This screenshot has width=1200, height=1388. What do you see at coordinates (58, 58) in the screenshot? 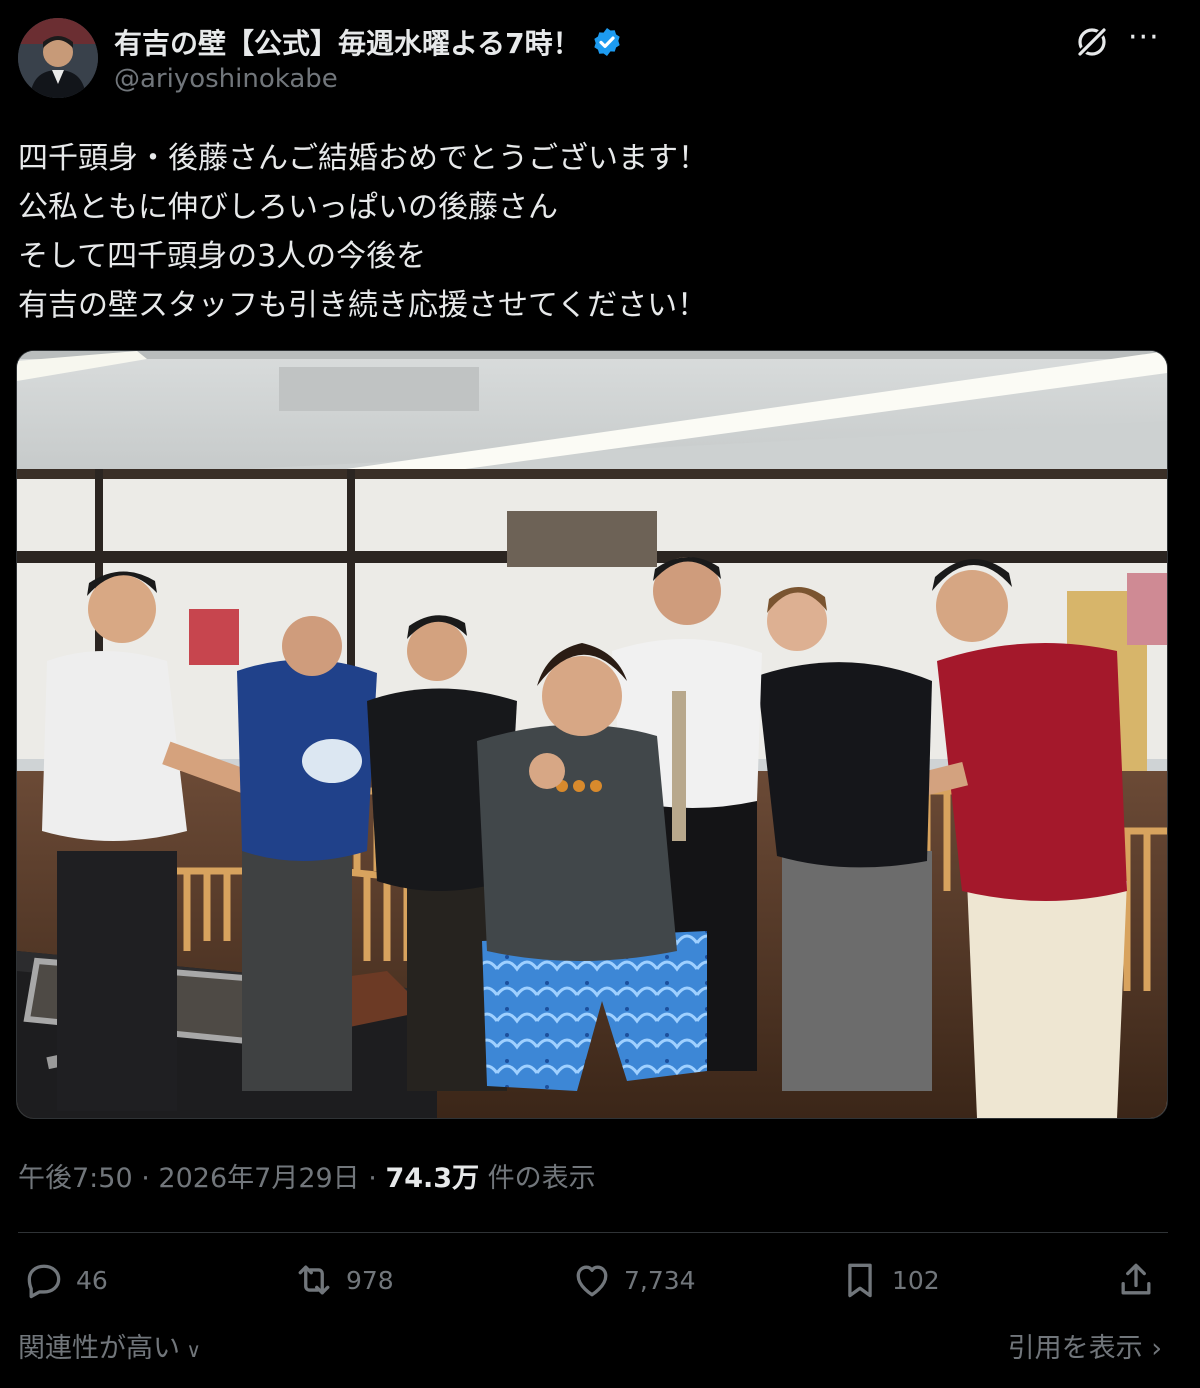
I see `avatar` at bounding box center [58, 58].